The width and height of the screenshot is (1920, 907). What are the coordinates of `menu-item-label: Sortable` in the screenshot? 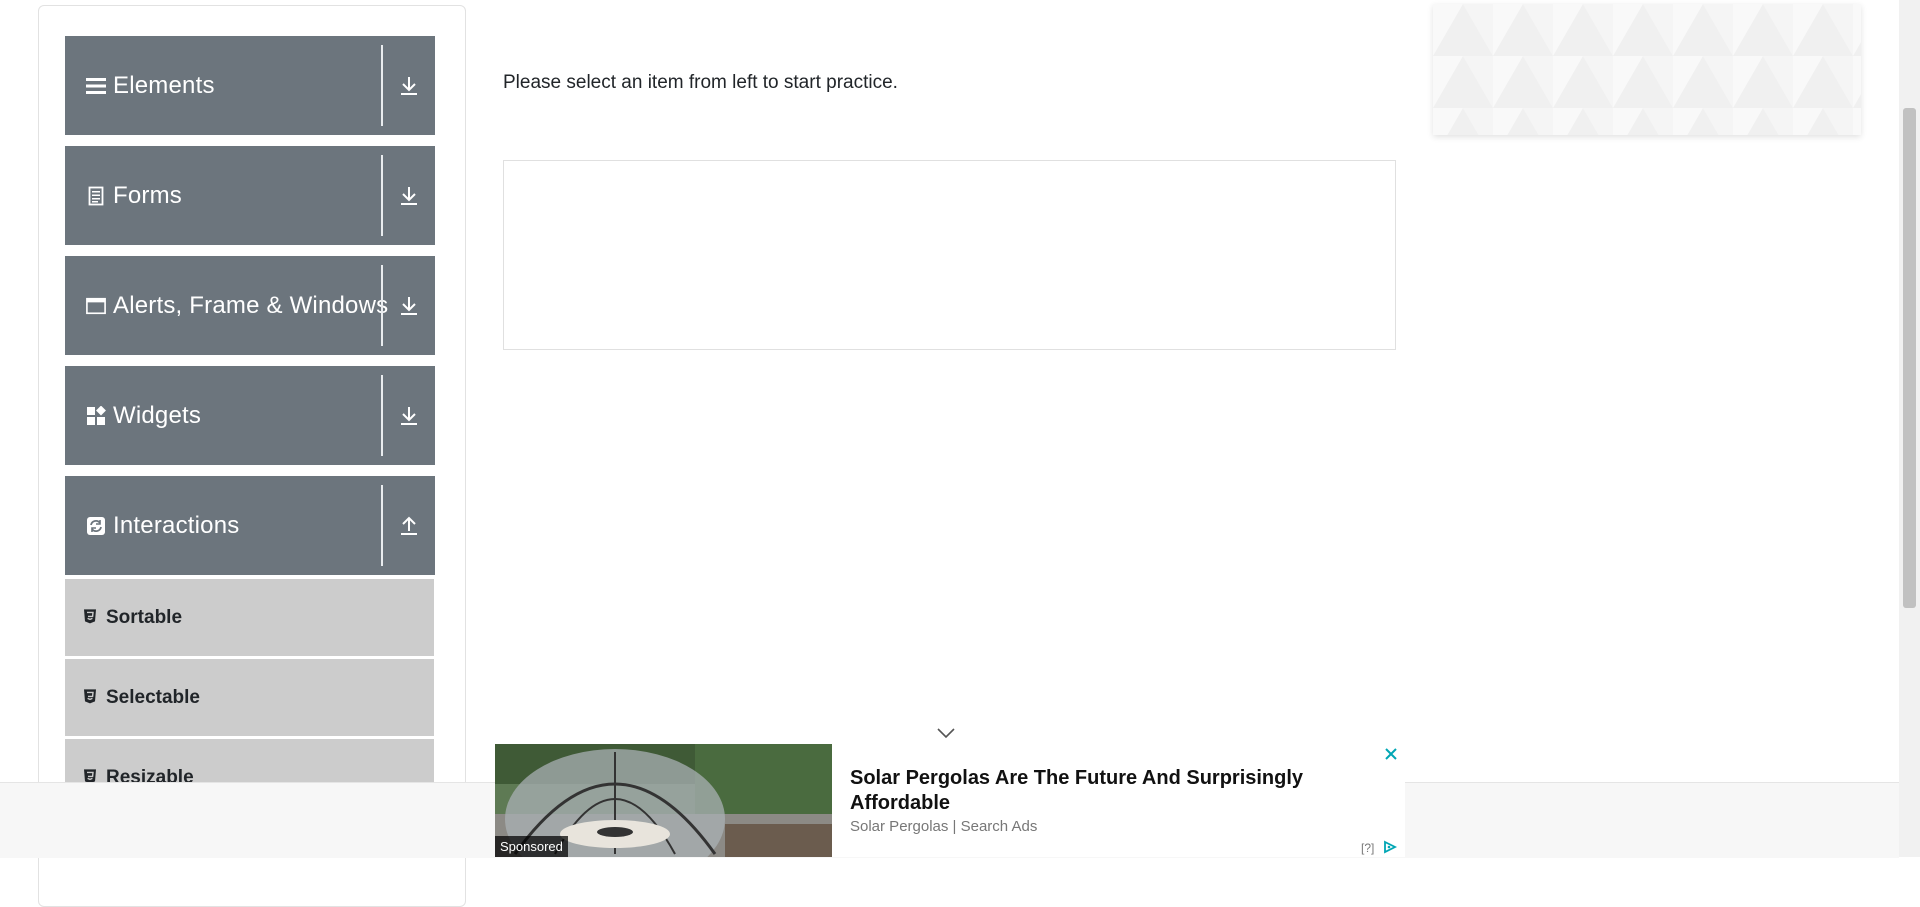 It's located at (144, 617).